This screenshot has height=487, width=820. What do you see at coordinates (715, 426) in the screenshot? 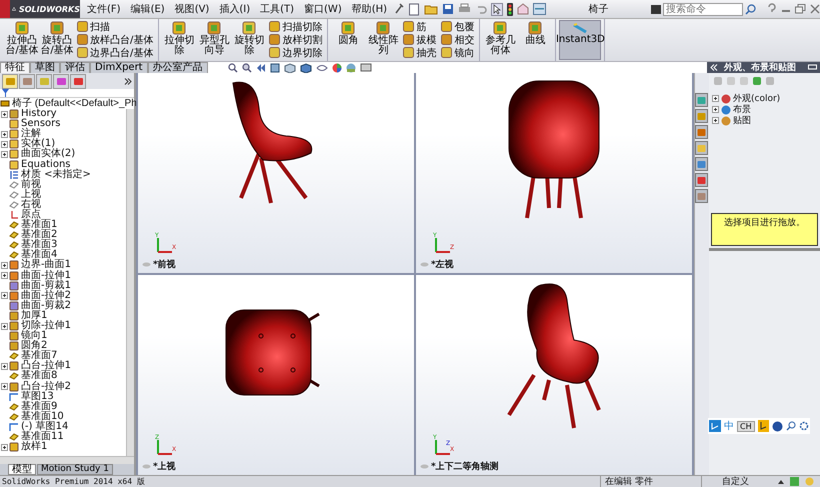
I see `ime-logo-icon` at bounding box center [715, 426].